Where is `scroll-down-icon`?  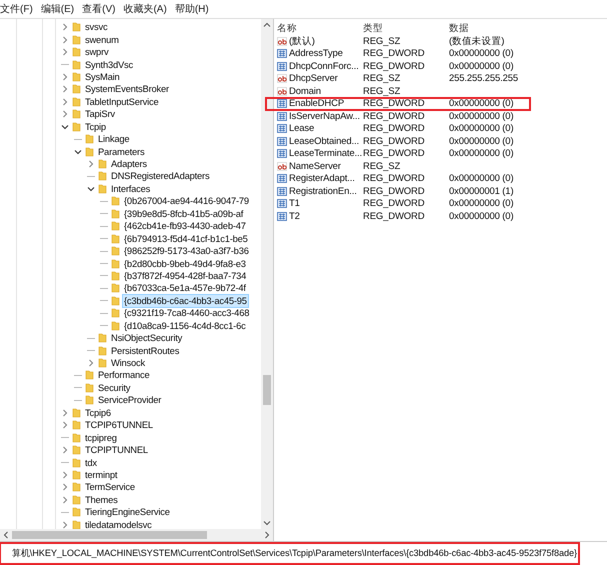 scroll-down-icon is located at coordinates (267, 523).